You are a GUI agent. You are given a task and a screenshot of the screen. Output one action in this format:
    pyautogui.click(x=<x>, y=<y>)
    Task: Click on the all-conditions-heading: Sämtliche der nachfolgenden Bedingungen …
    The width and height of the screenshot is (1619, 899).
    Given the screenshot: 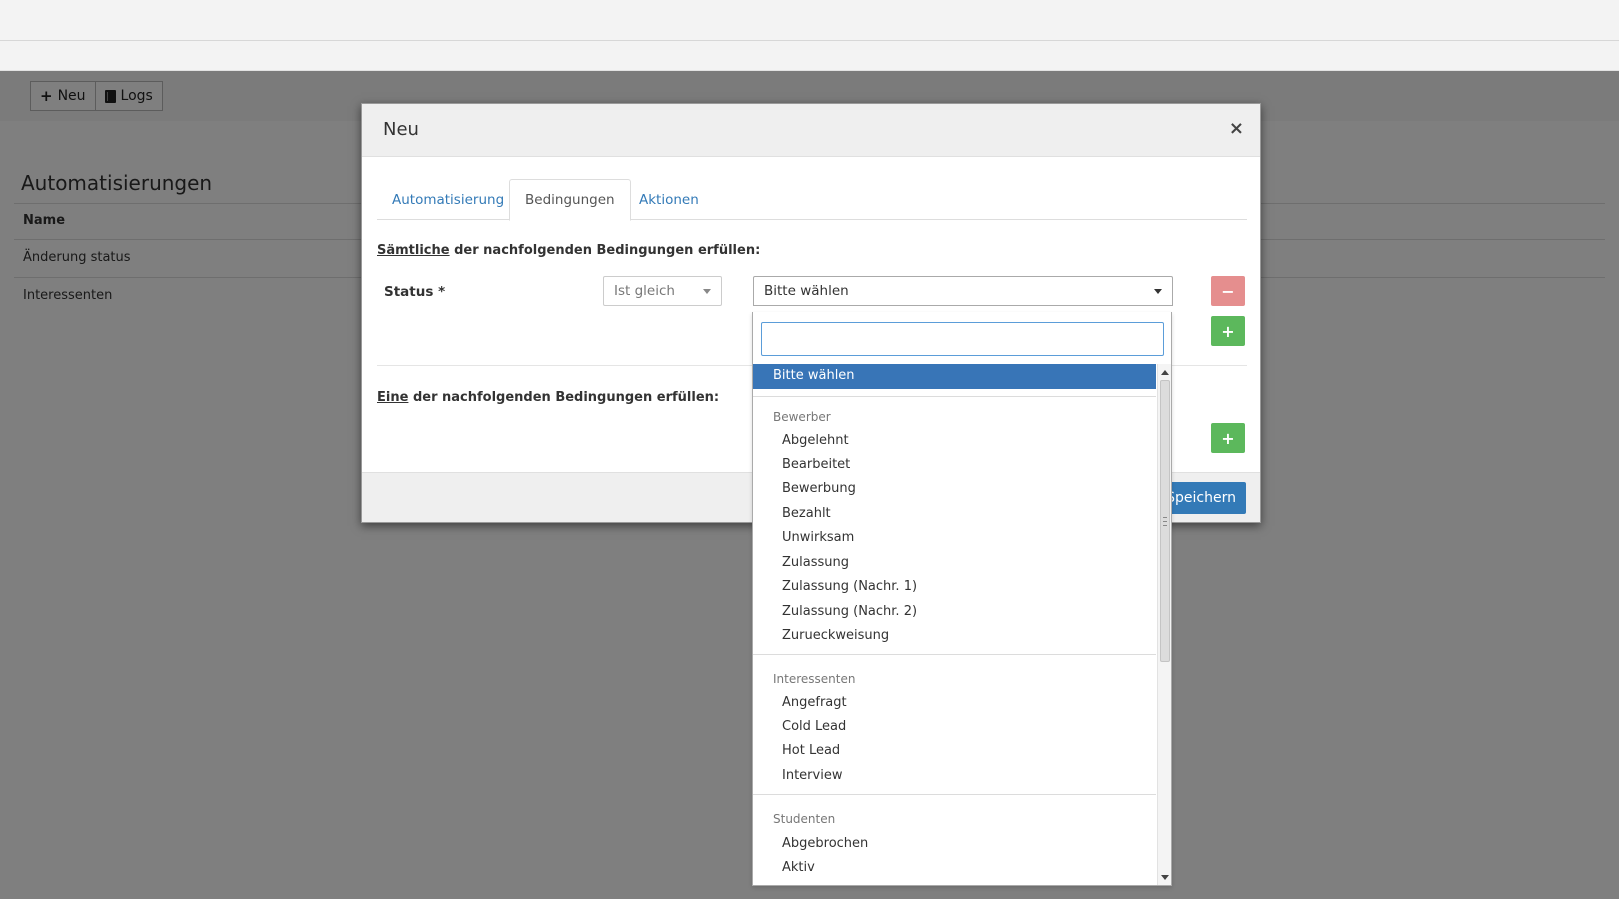 What is the action you would take?
    pyautogui.click(x=568, y=250)
    